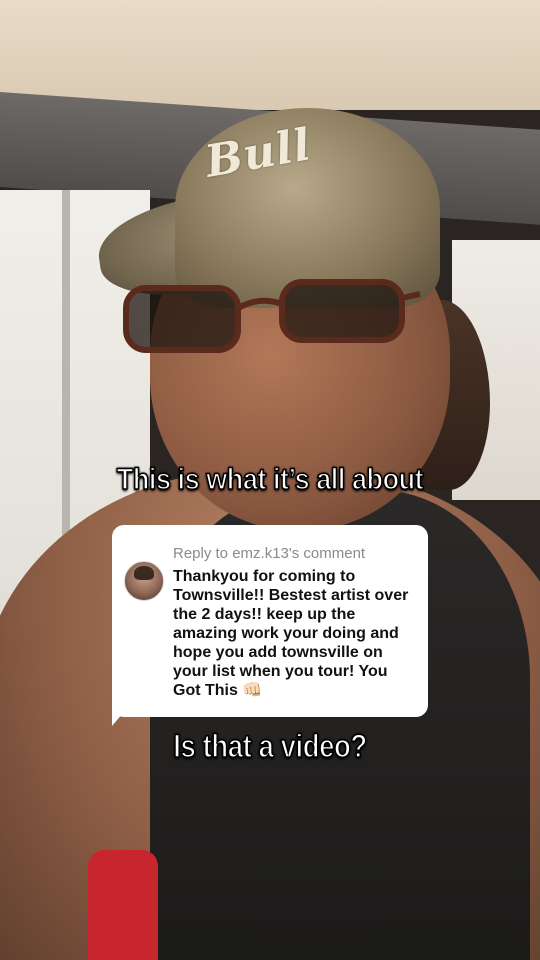  I want to click on reply-header: Reply to emz.k13's comment, so click(269, 553).